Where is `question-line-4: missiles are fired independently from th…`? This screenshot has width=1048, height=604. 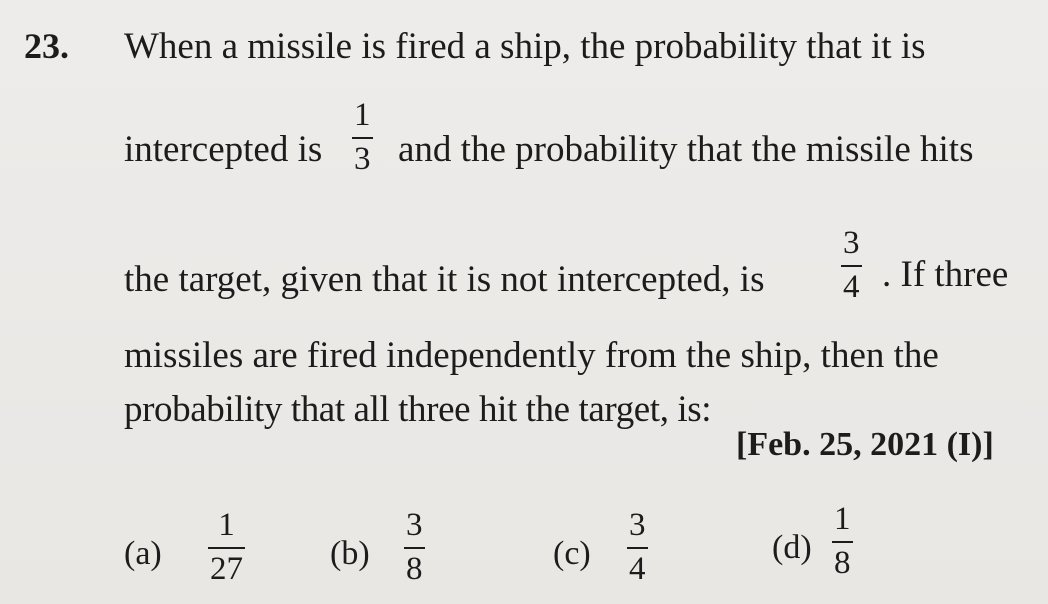
question-line-4: missiles are fired independently from th… is located at coordinates (531, 355).